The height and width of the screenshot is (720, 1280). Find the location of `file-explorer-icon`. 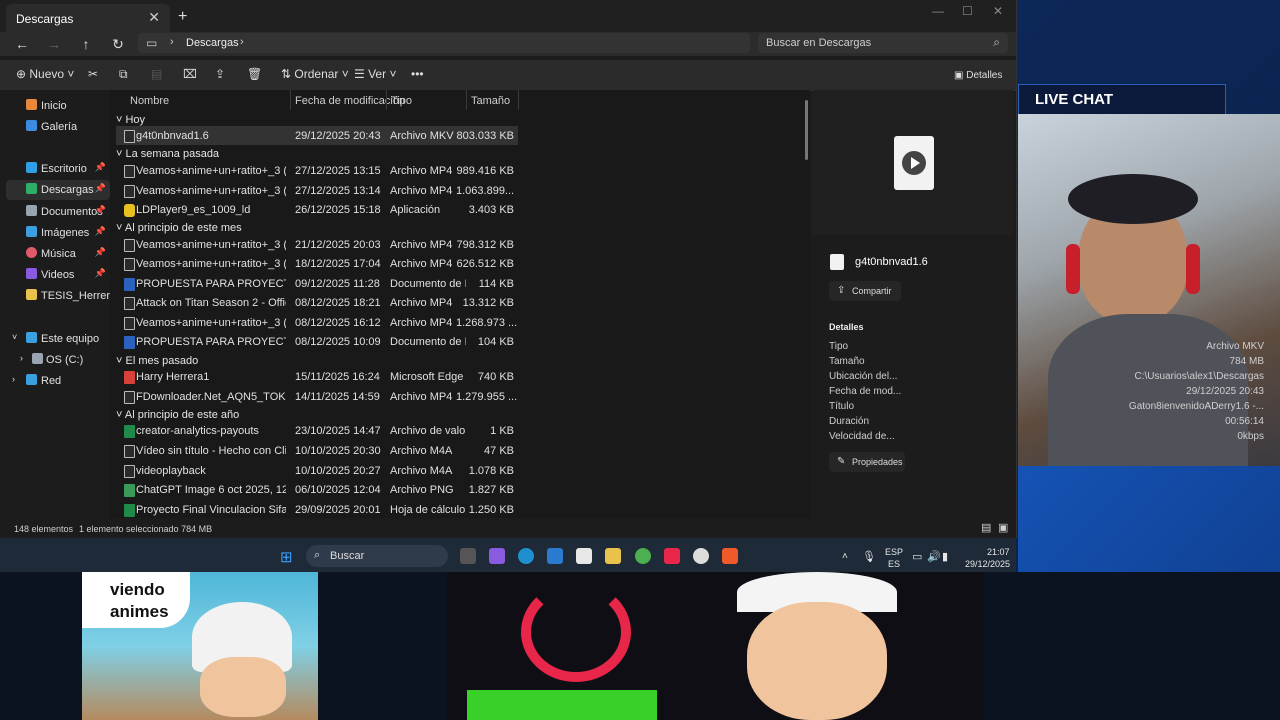

file-explorer-icon is located at coordinates (613, 556).